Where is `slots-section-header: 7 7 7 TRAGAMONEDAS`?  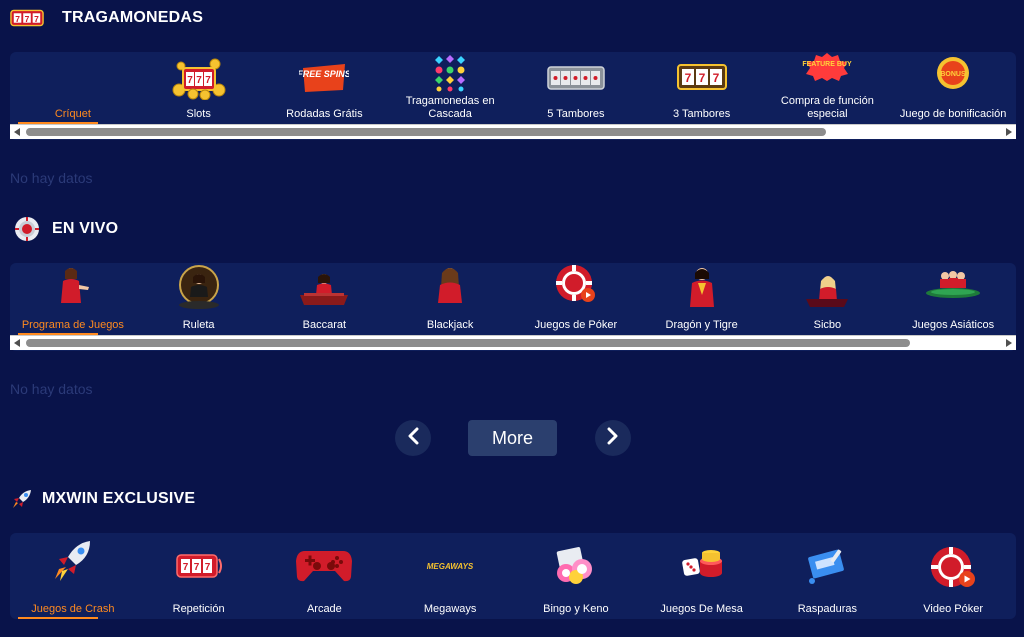 slots-section-header: 7 7 7 TRAGAMONEDAS is located at coordinates (106, 18).